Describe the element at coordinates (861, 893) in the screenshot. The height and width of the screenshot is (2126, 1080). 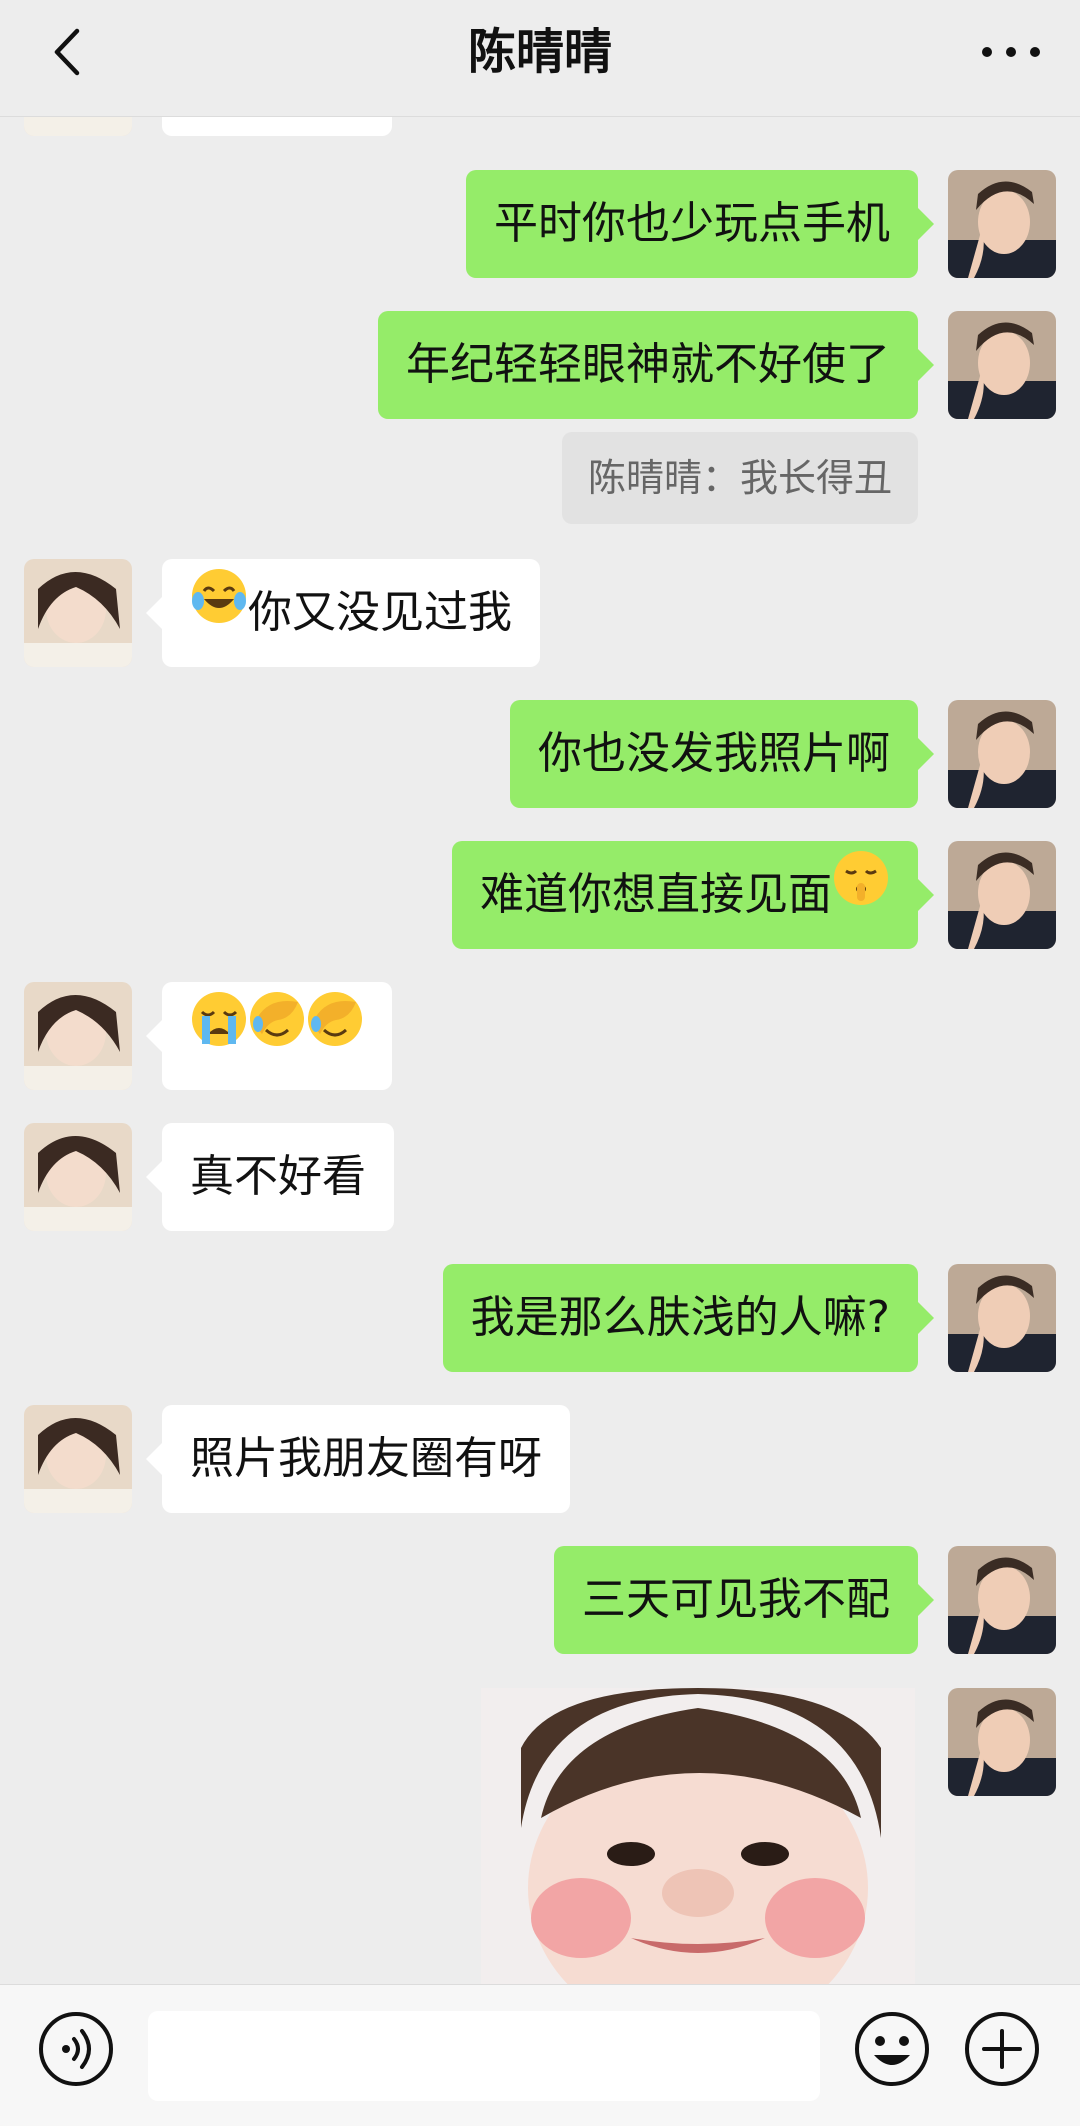
I see `shushing-face-emoji` at that location.